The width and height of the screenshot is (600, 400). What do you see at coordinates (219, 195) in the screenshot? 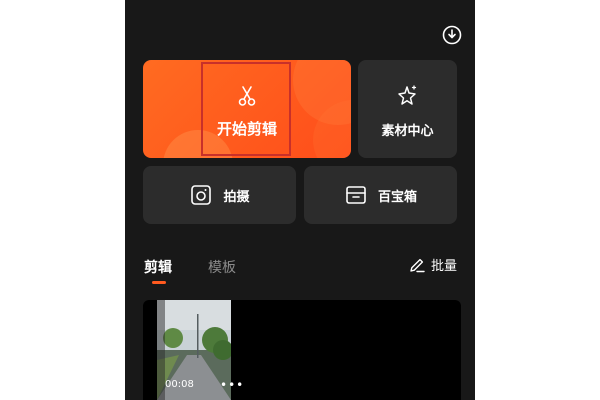
I see `shoot-card: 拍摄` at bounding box center [219, 195].